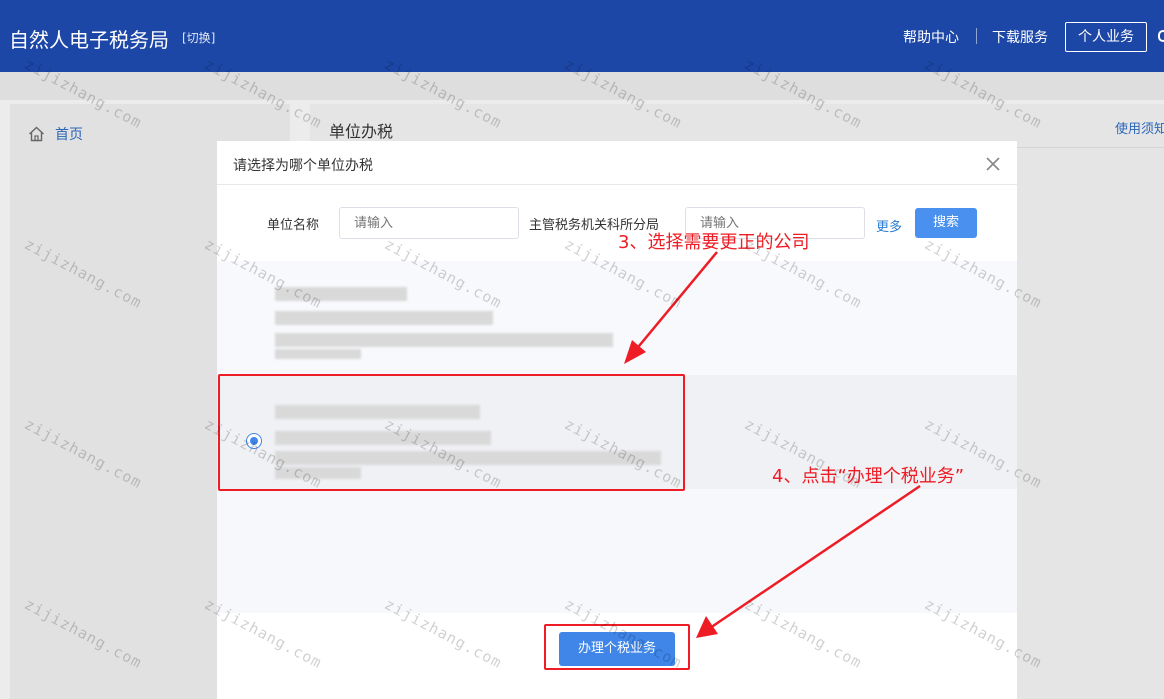  I want to click on search-button: 搜索, so click(946, 223).